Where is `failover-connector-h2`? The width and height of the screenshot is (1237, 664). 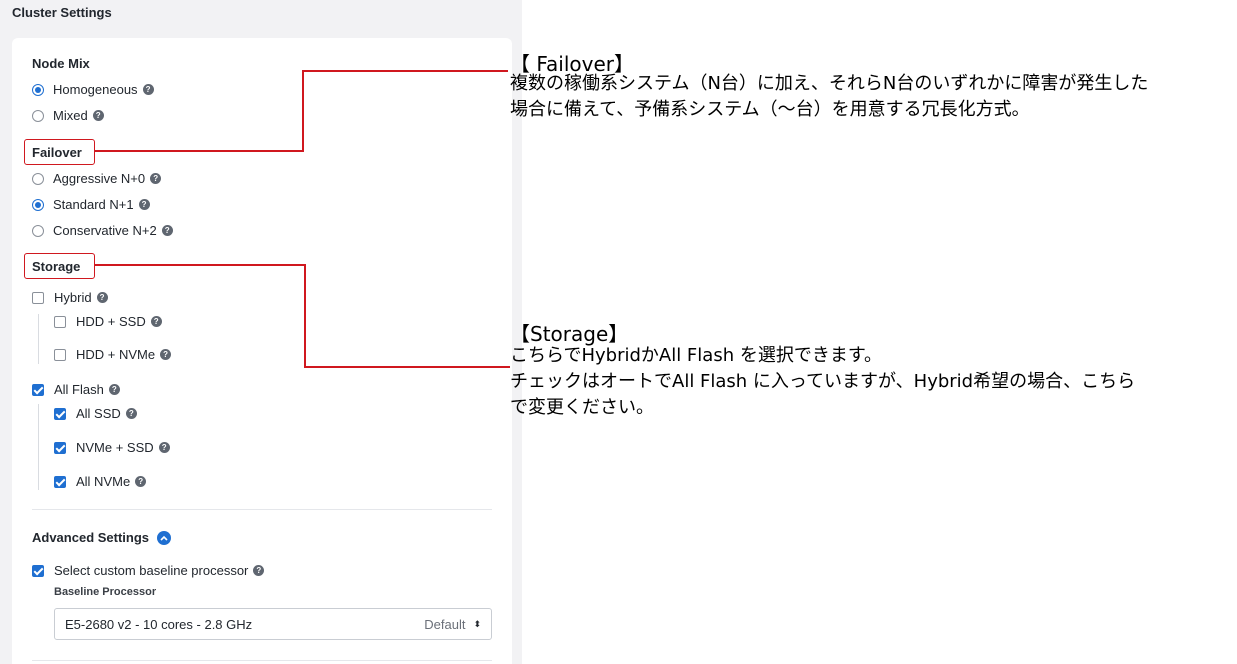 failover-connector-h2 is located at coordinates (405, 71).